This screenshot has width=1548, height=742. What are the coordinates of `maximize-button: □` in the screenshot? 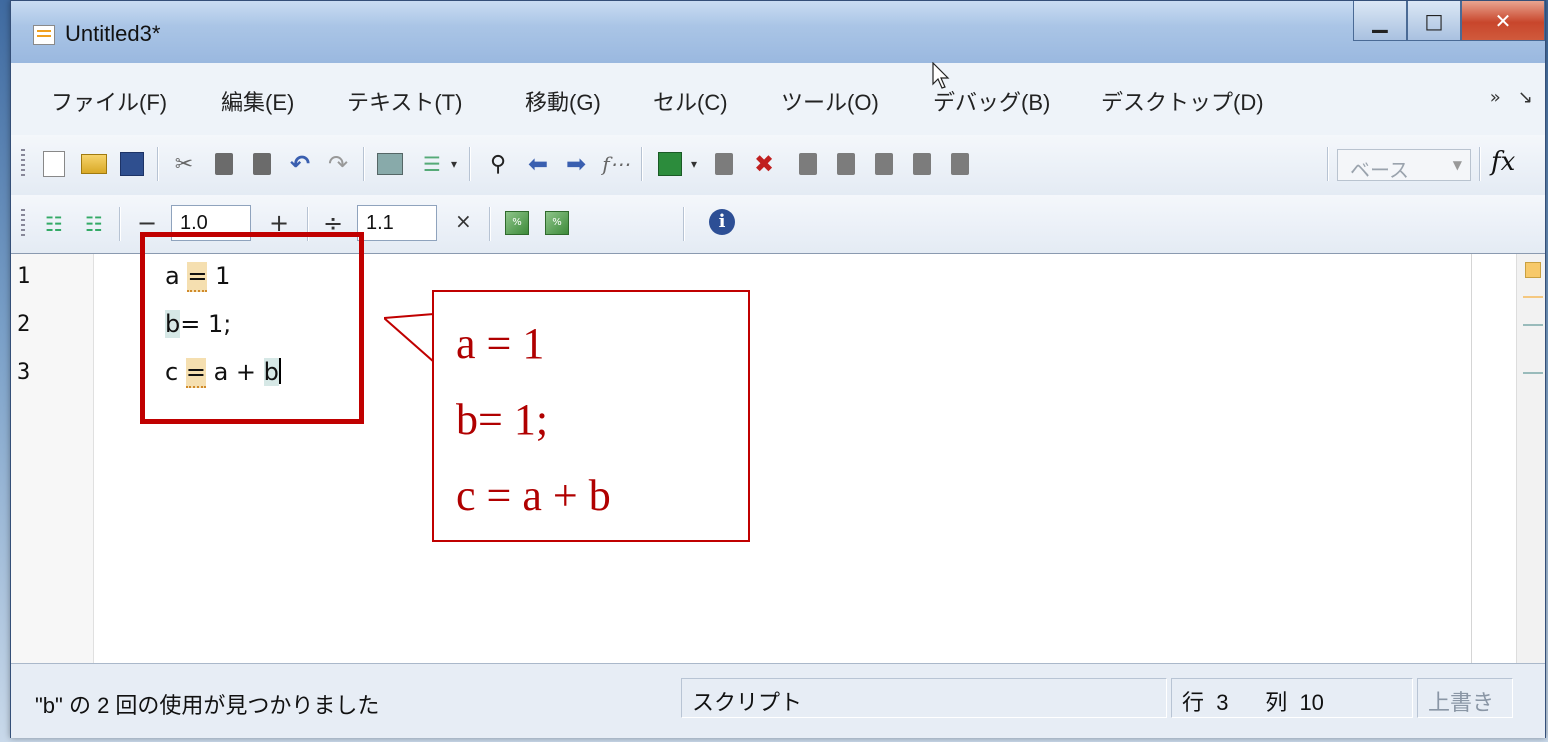 It's located at (1434, 21).